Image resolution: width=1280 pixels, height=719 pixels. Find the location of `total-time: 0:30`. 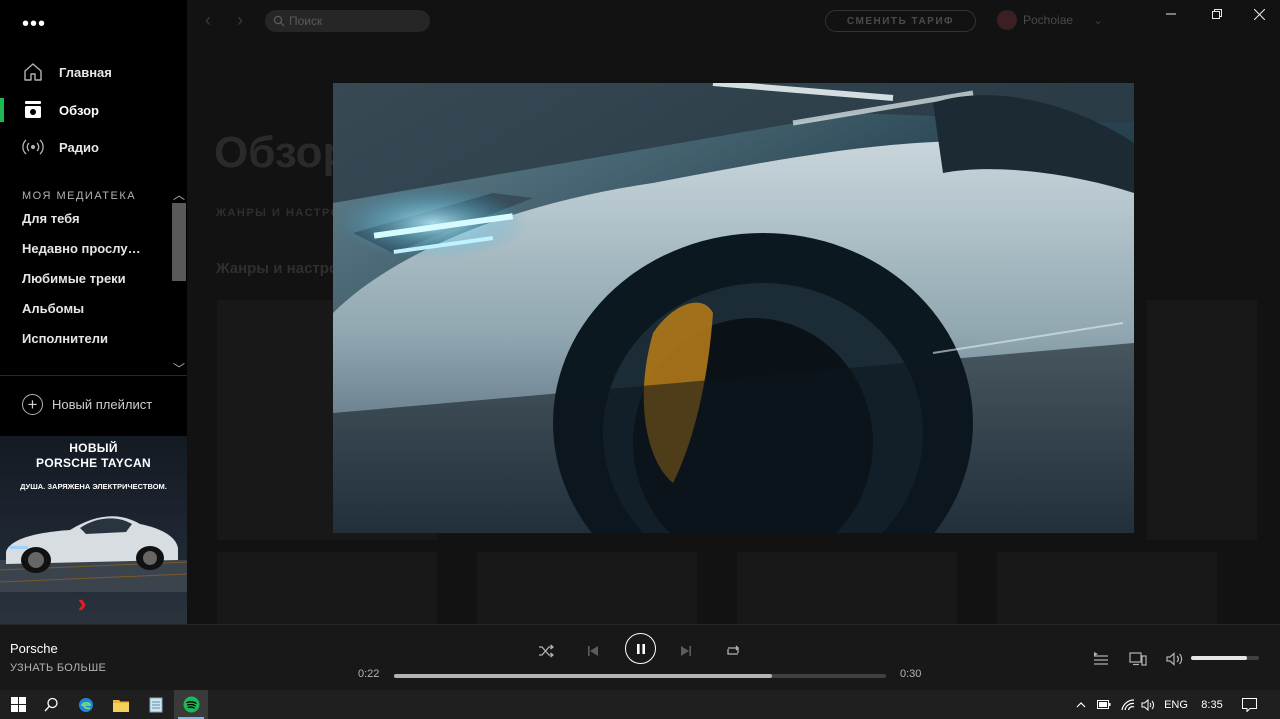

total-time: 0:30 is located at coordinates (911, 674).